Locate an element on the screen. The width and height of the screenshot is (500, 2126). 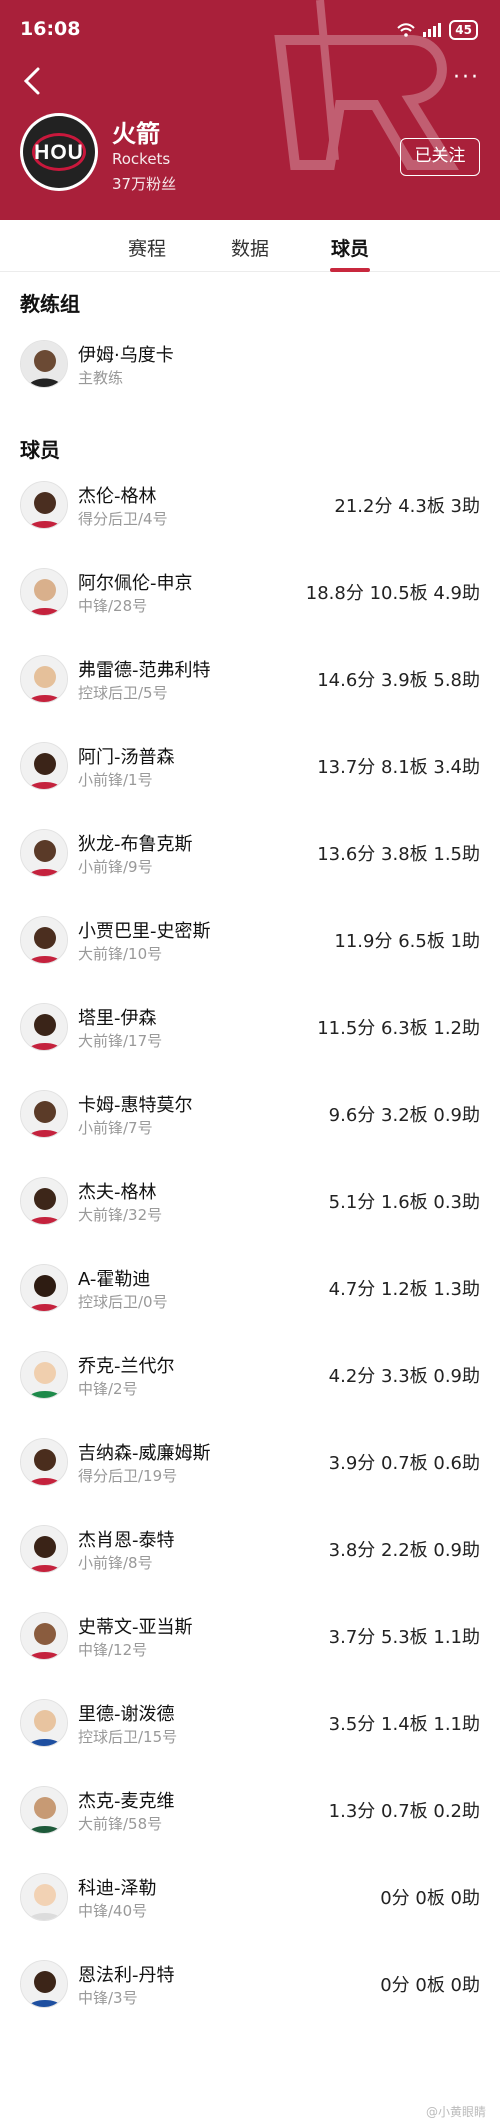
player-stats: 5.1分 1.6板 0.3助 is located at coordinates (404, 1202).